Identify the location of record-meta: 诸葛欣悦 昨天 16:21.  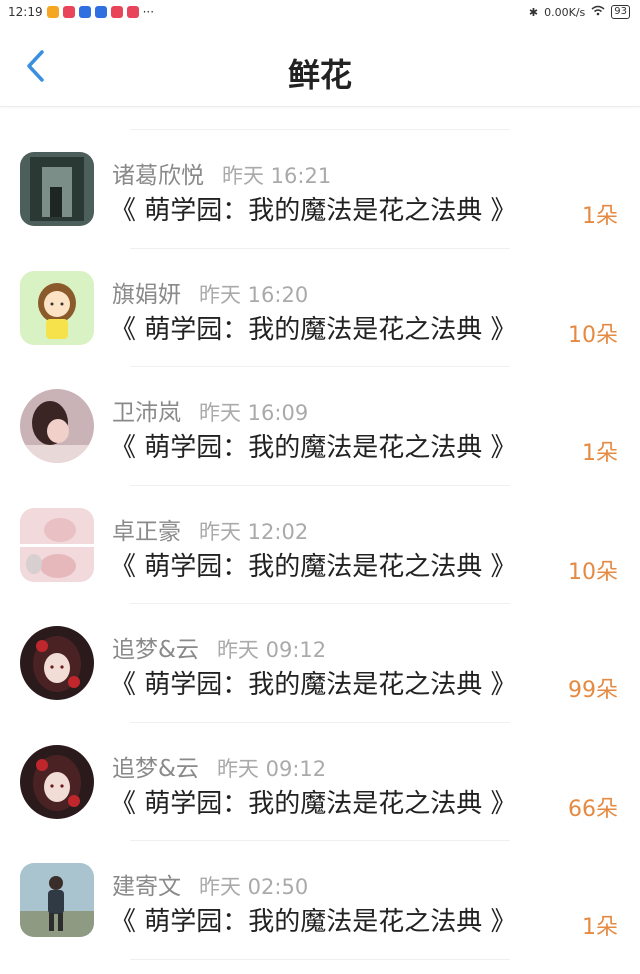
(221, 173).